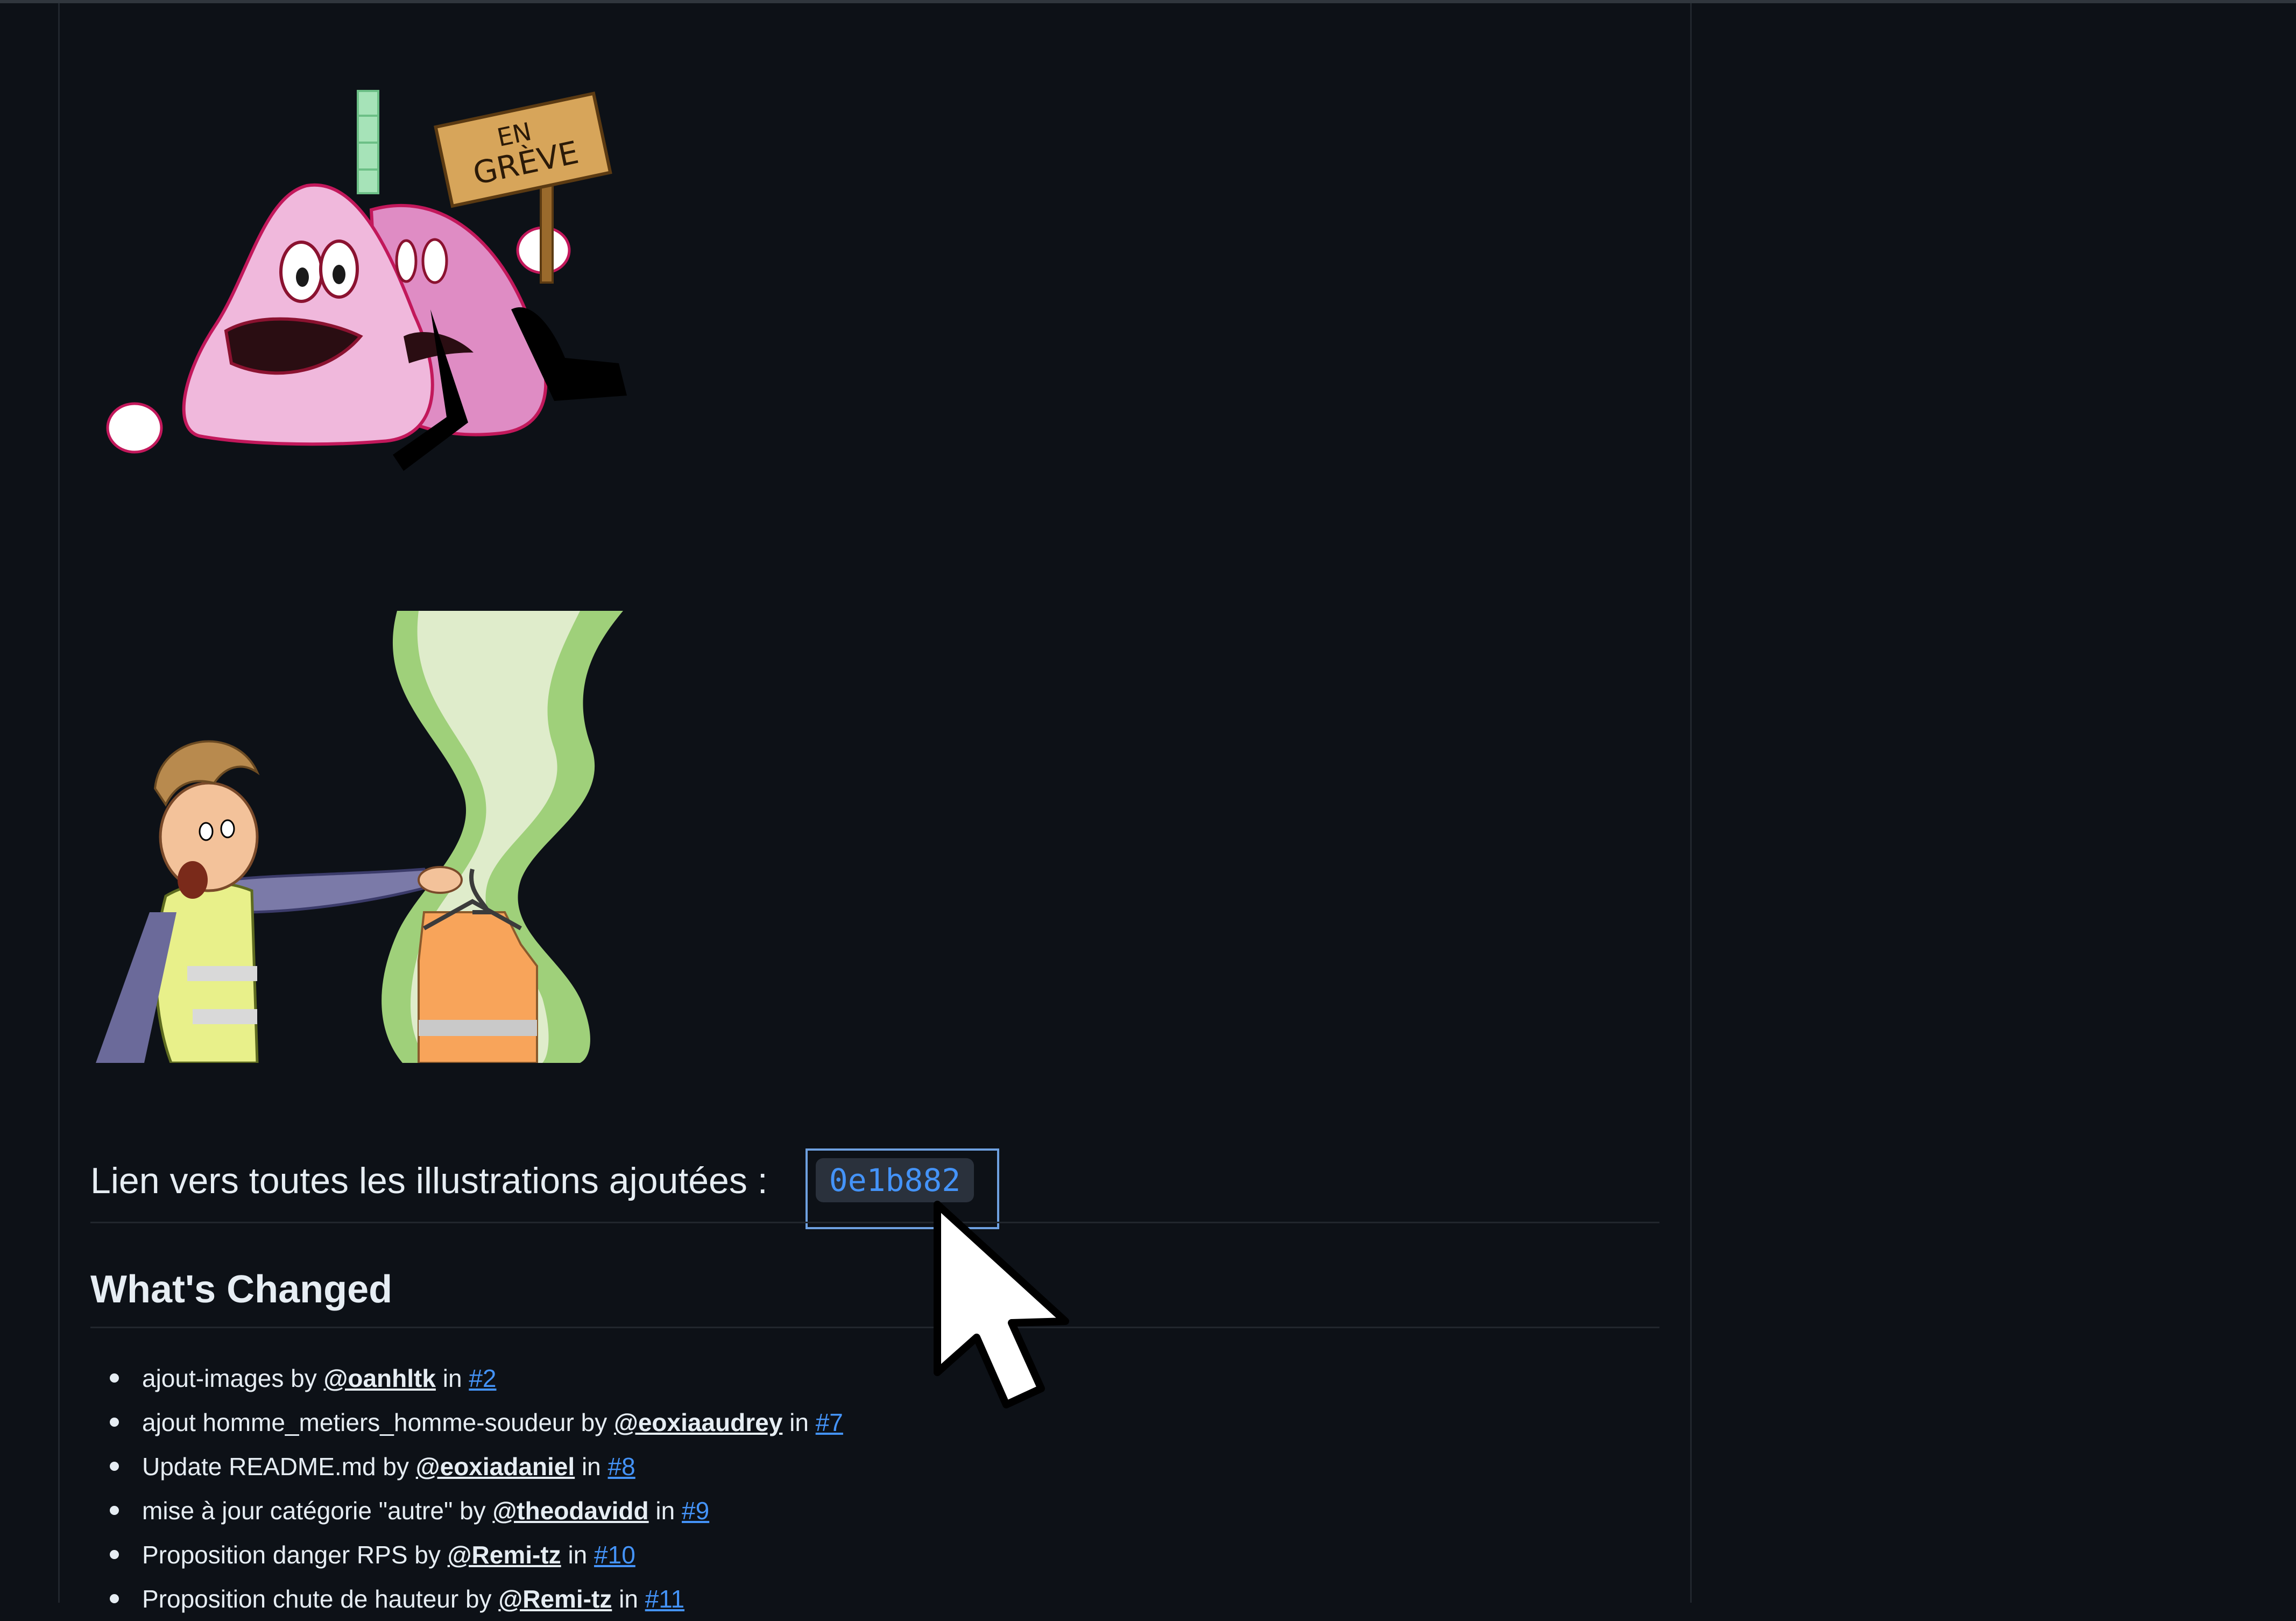 The image size is (2296, 1621). I want to click on pr-link: #9, so click(695, 1511).